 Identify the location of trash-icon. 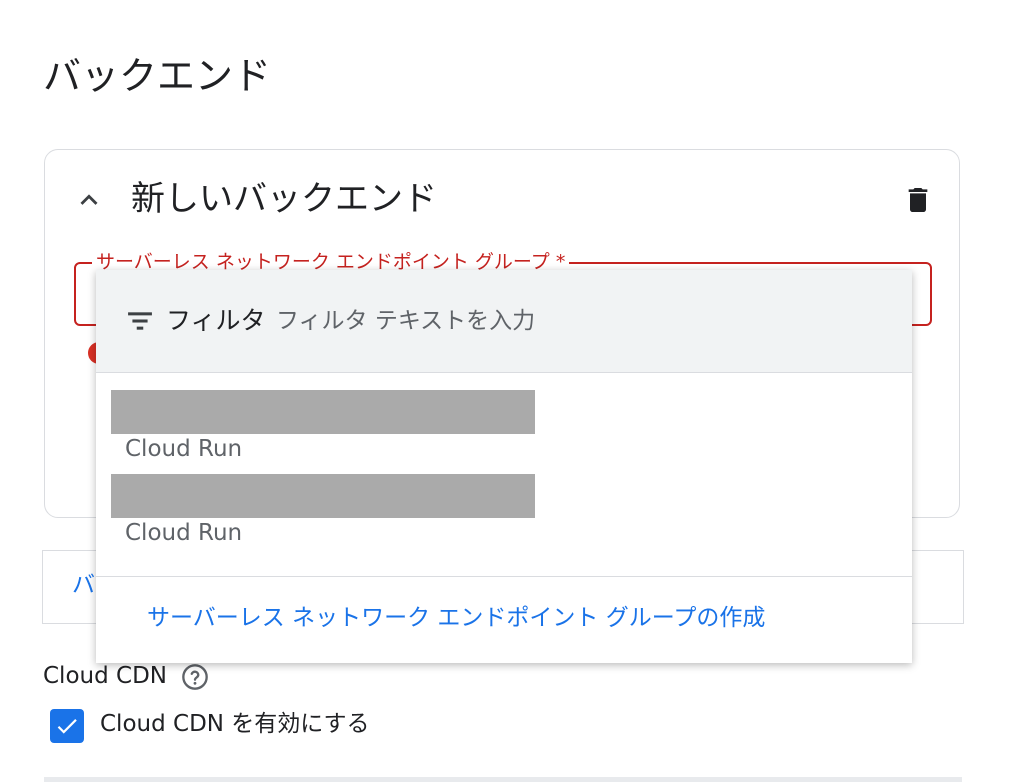
(918, 200).